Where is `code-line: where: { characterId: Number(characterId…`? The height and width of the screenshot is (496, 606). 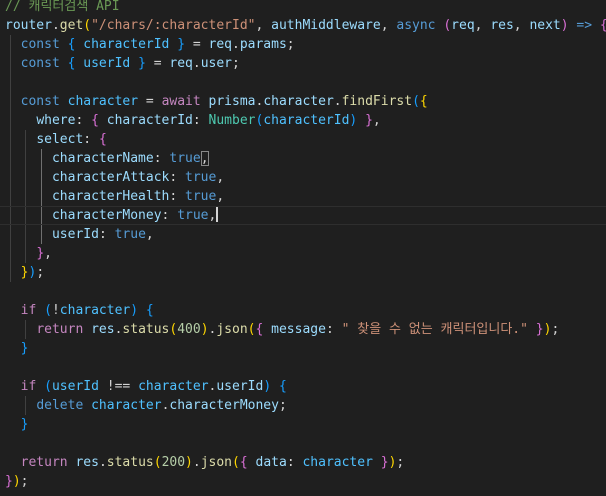 code-line: where: { characterId: Number(characterId… is located at coordinates (193, 120).